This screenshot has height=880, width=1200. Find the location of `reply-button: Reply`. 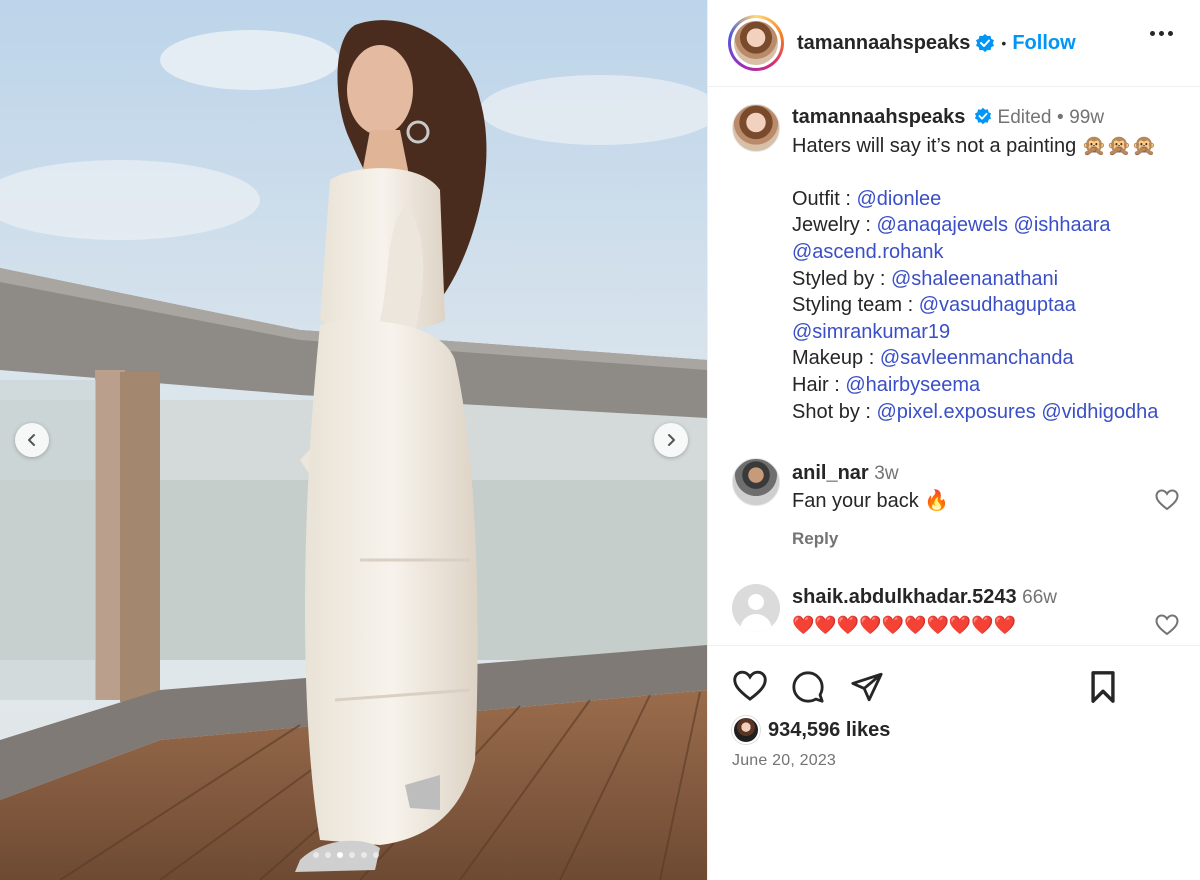

reply-button: Reply is located at coordinates (815, 539).